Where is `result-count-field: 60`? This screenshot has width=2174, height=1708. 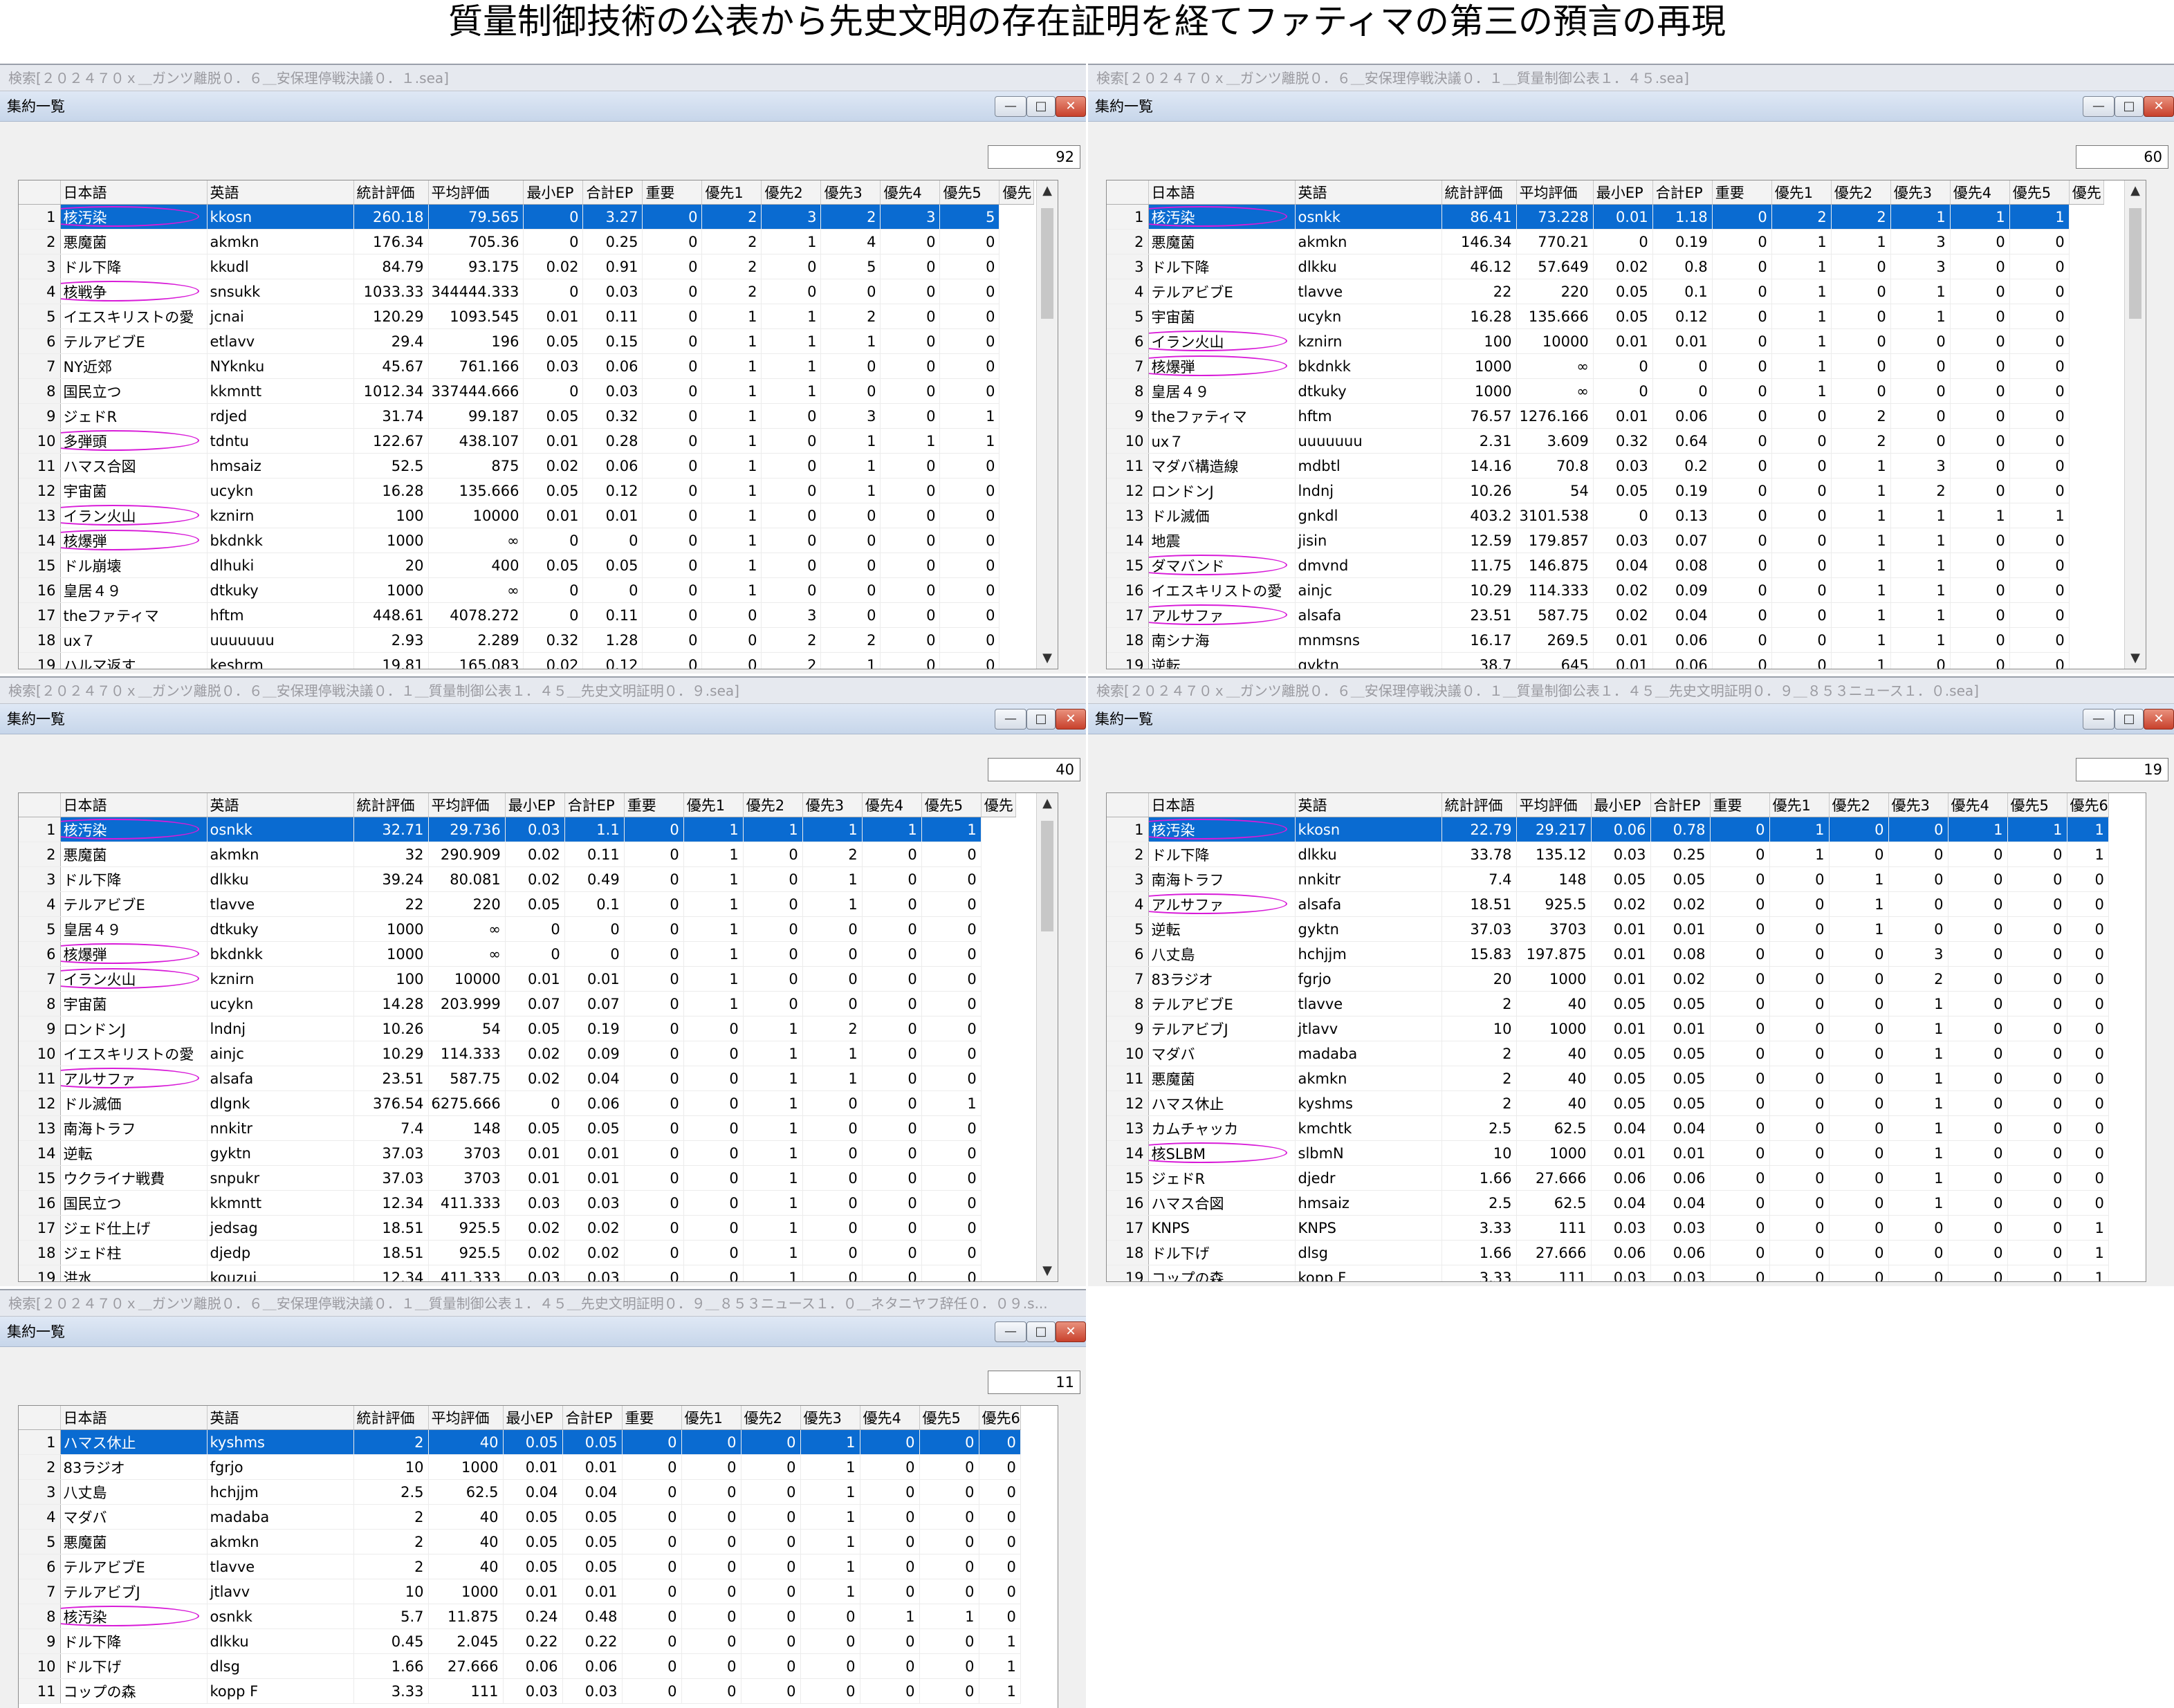 result-count-field: 60 is located at coordinates (2122, 157).